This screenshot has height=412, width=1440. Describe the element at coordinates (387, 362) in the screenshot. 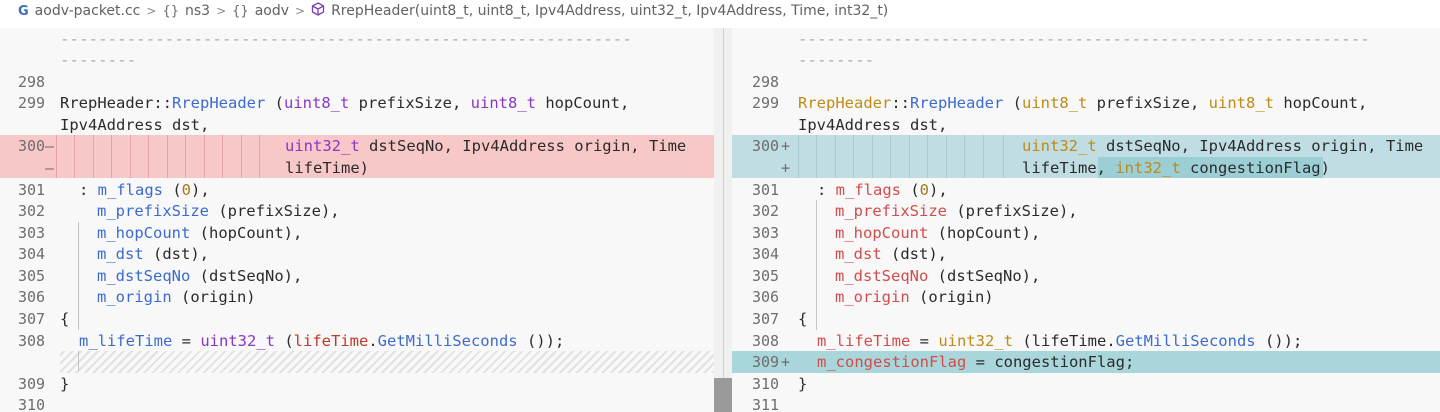

I see `diff-filler-hatched` at that location.